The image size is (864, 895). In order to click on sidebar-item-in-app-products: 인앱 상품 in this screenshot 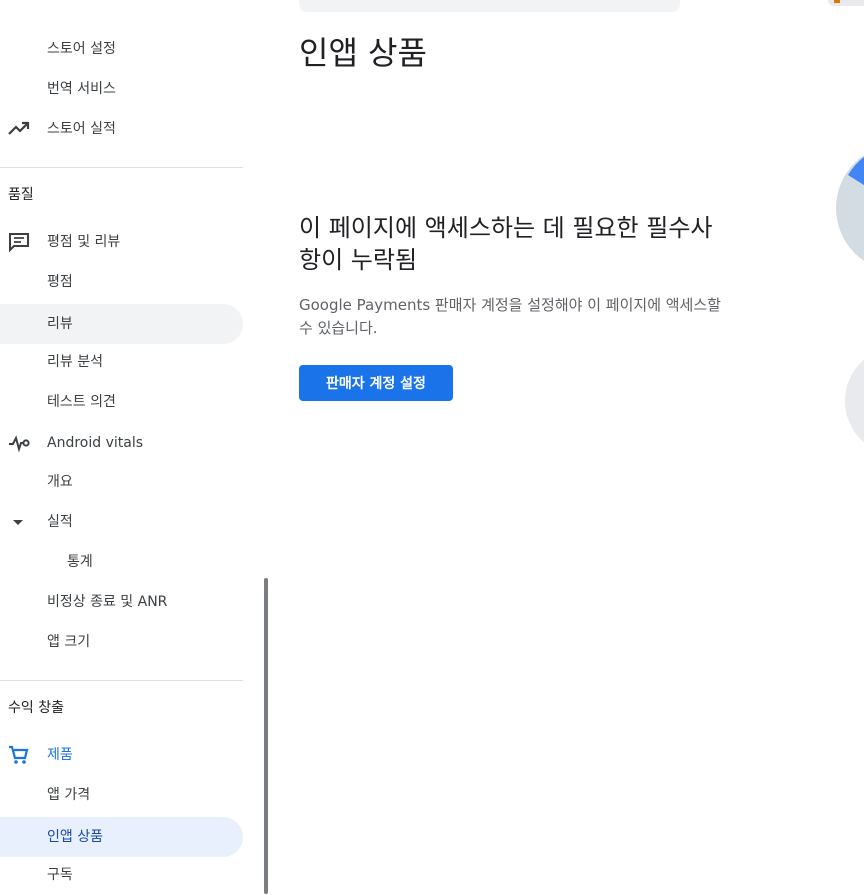, I will do `click(121, 837)`.